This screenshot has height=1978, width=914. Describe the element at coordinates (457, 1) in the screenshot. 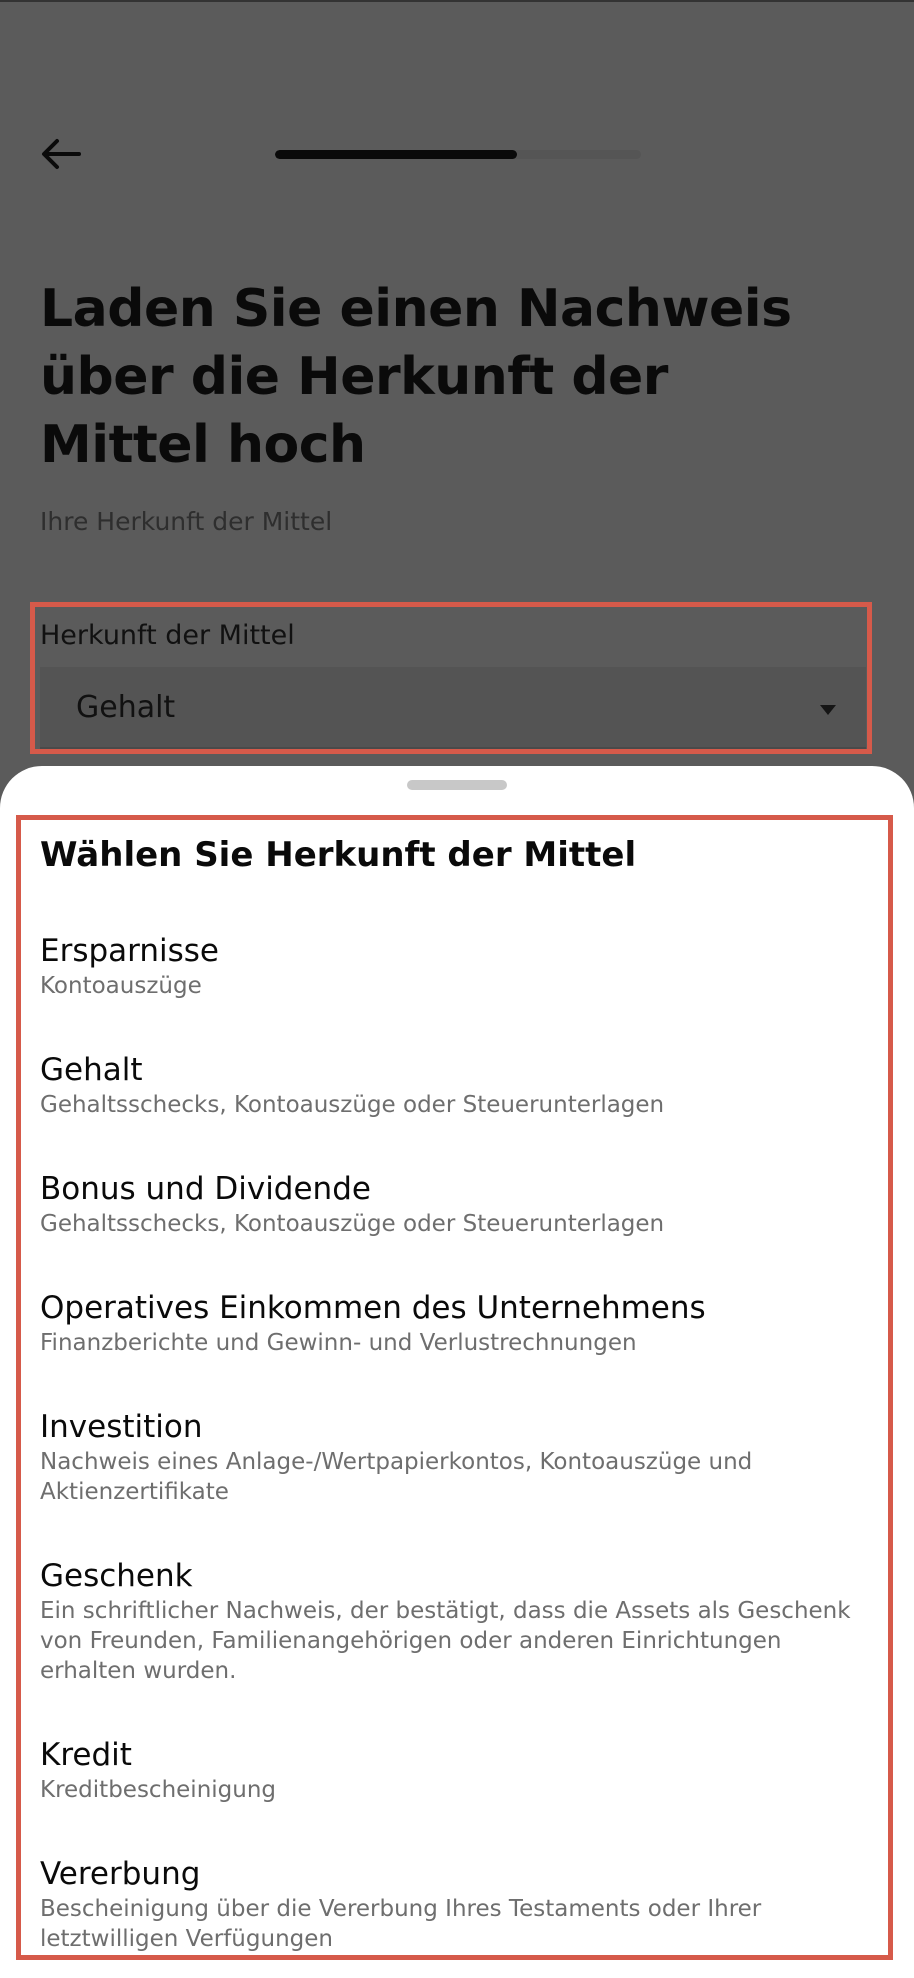

I see `status-strip` at that location.